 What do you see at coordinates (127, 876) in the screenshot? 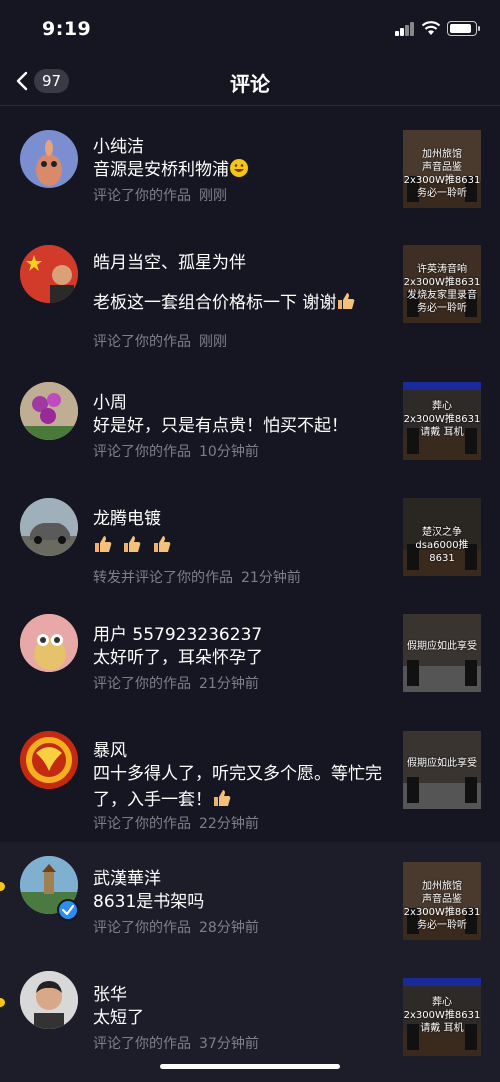
I see `commenter-name: 武漢華洋` at bounding box center [127, 876].